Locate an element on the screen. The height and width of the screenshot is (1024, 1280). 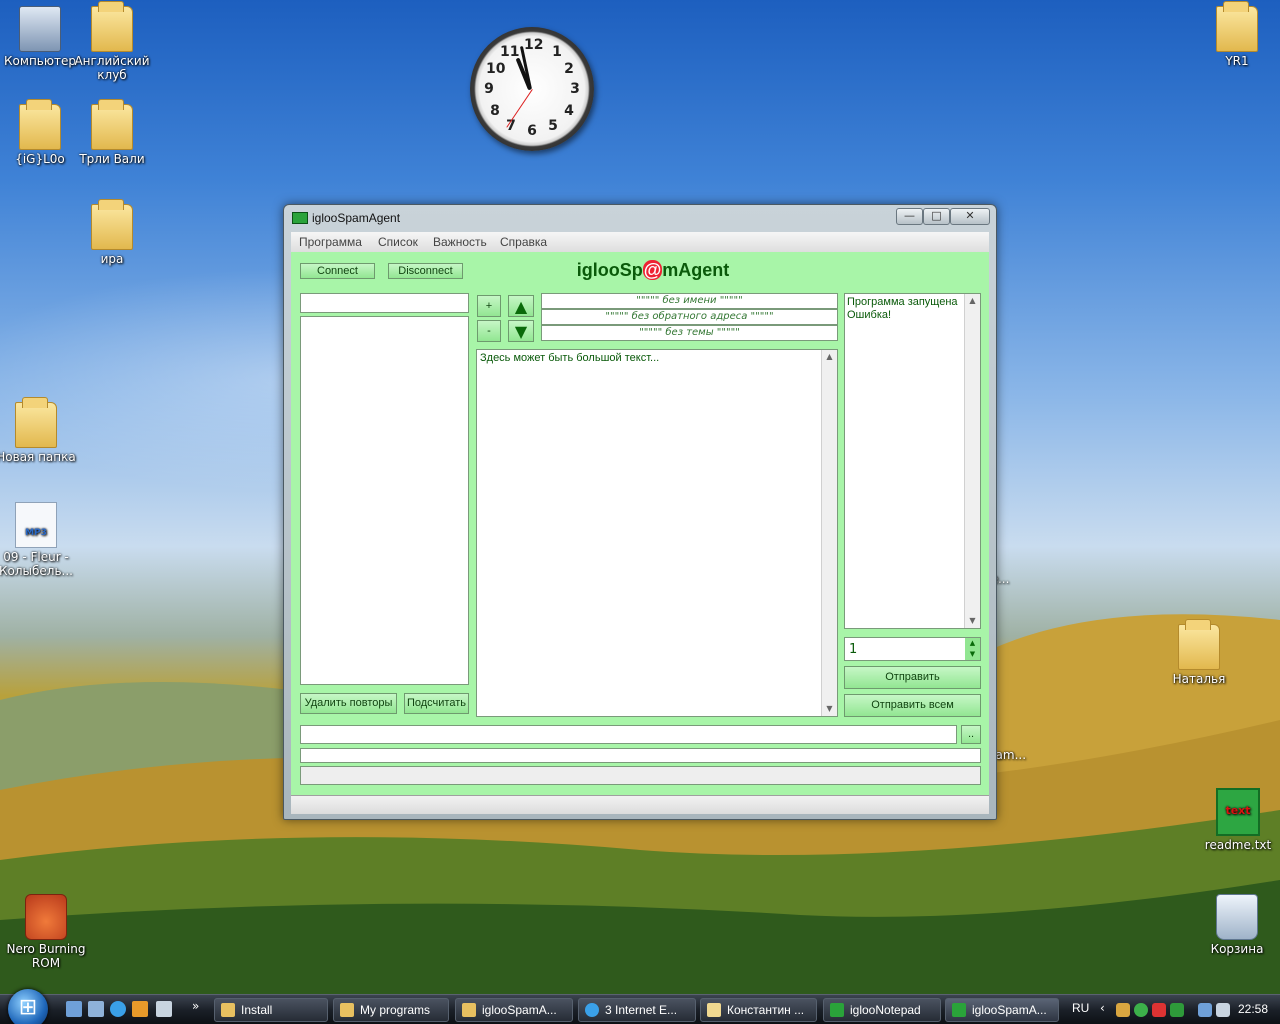
media-player-icon is located at coordinates (140, 1009).